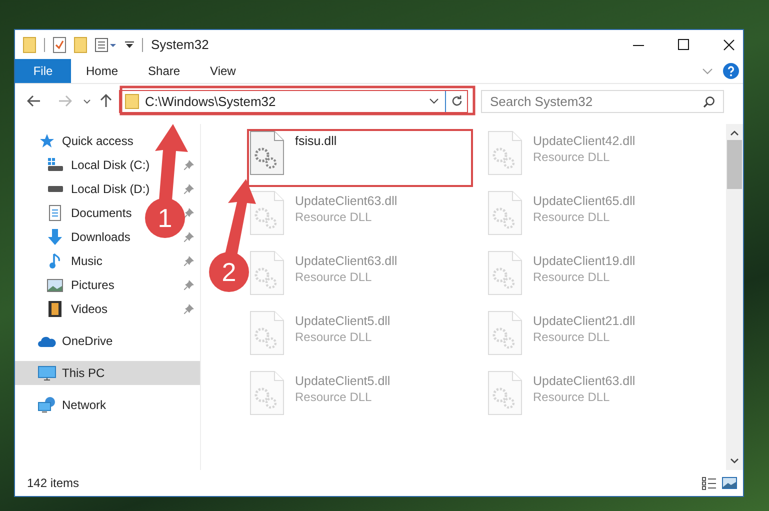 The height and width of the screenshot is (511, 769). I want to click on sidebar-item: Pictures, so click(64, 285).